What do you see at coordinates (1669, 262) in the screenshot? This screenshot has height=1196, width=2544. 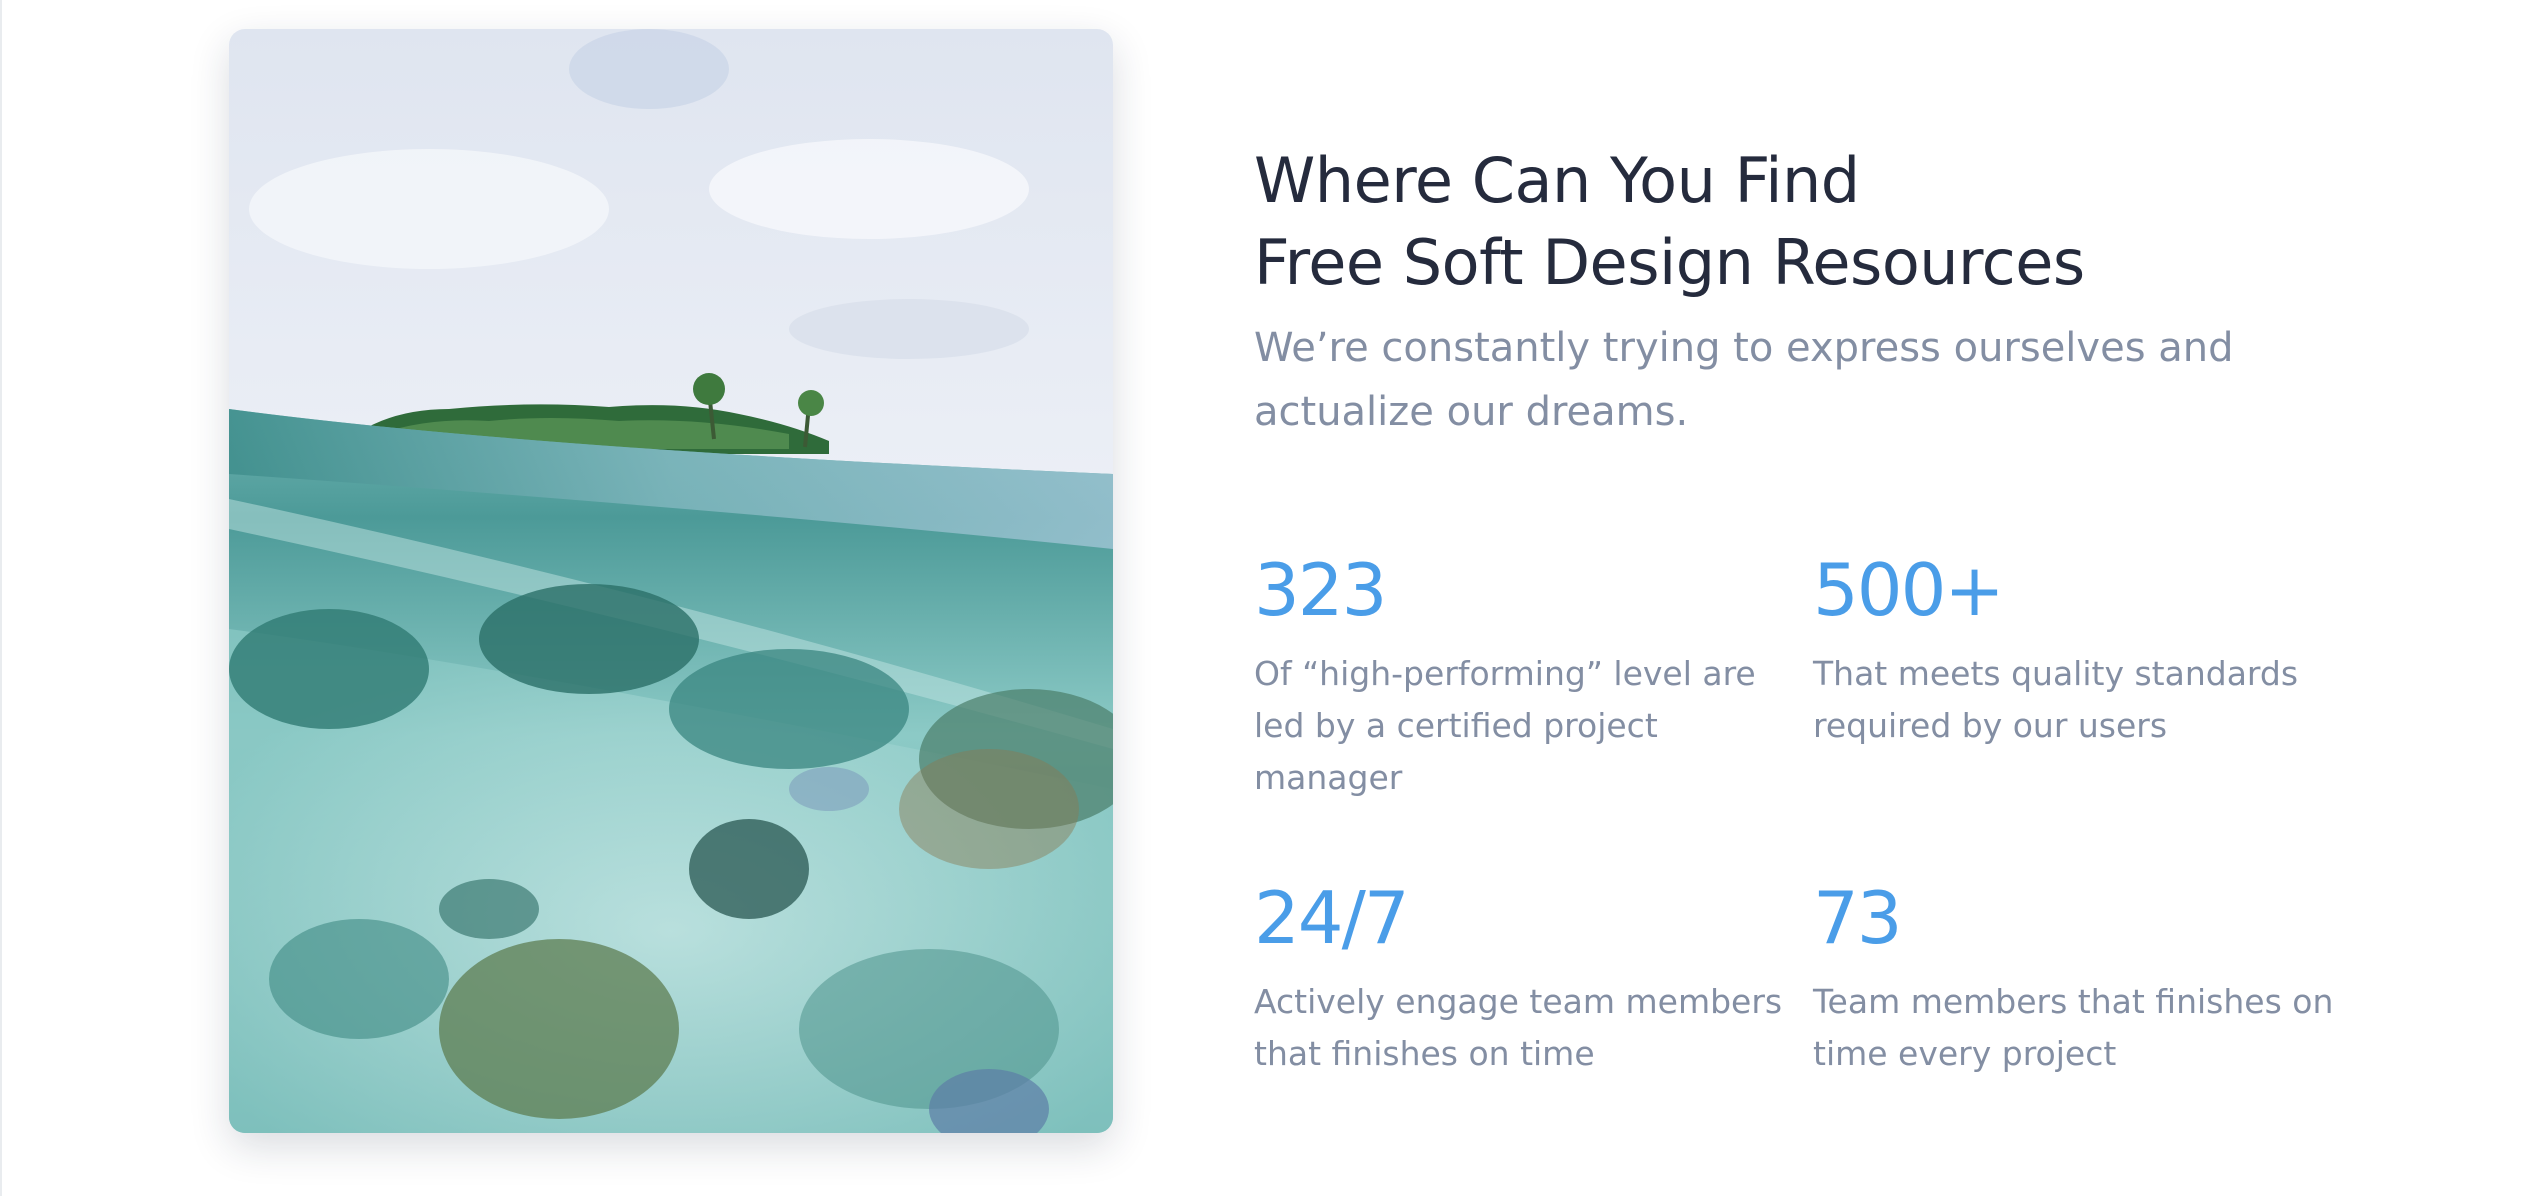 I see `section-title-line-2: Free Soft Design Resources` at bounding box center [1669, 262].